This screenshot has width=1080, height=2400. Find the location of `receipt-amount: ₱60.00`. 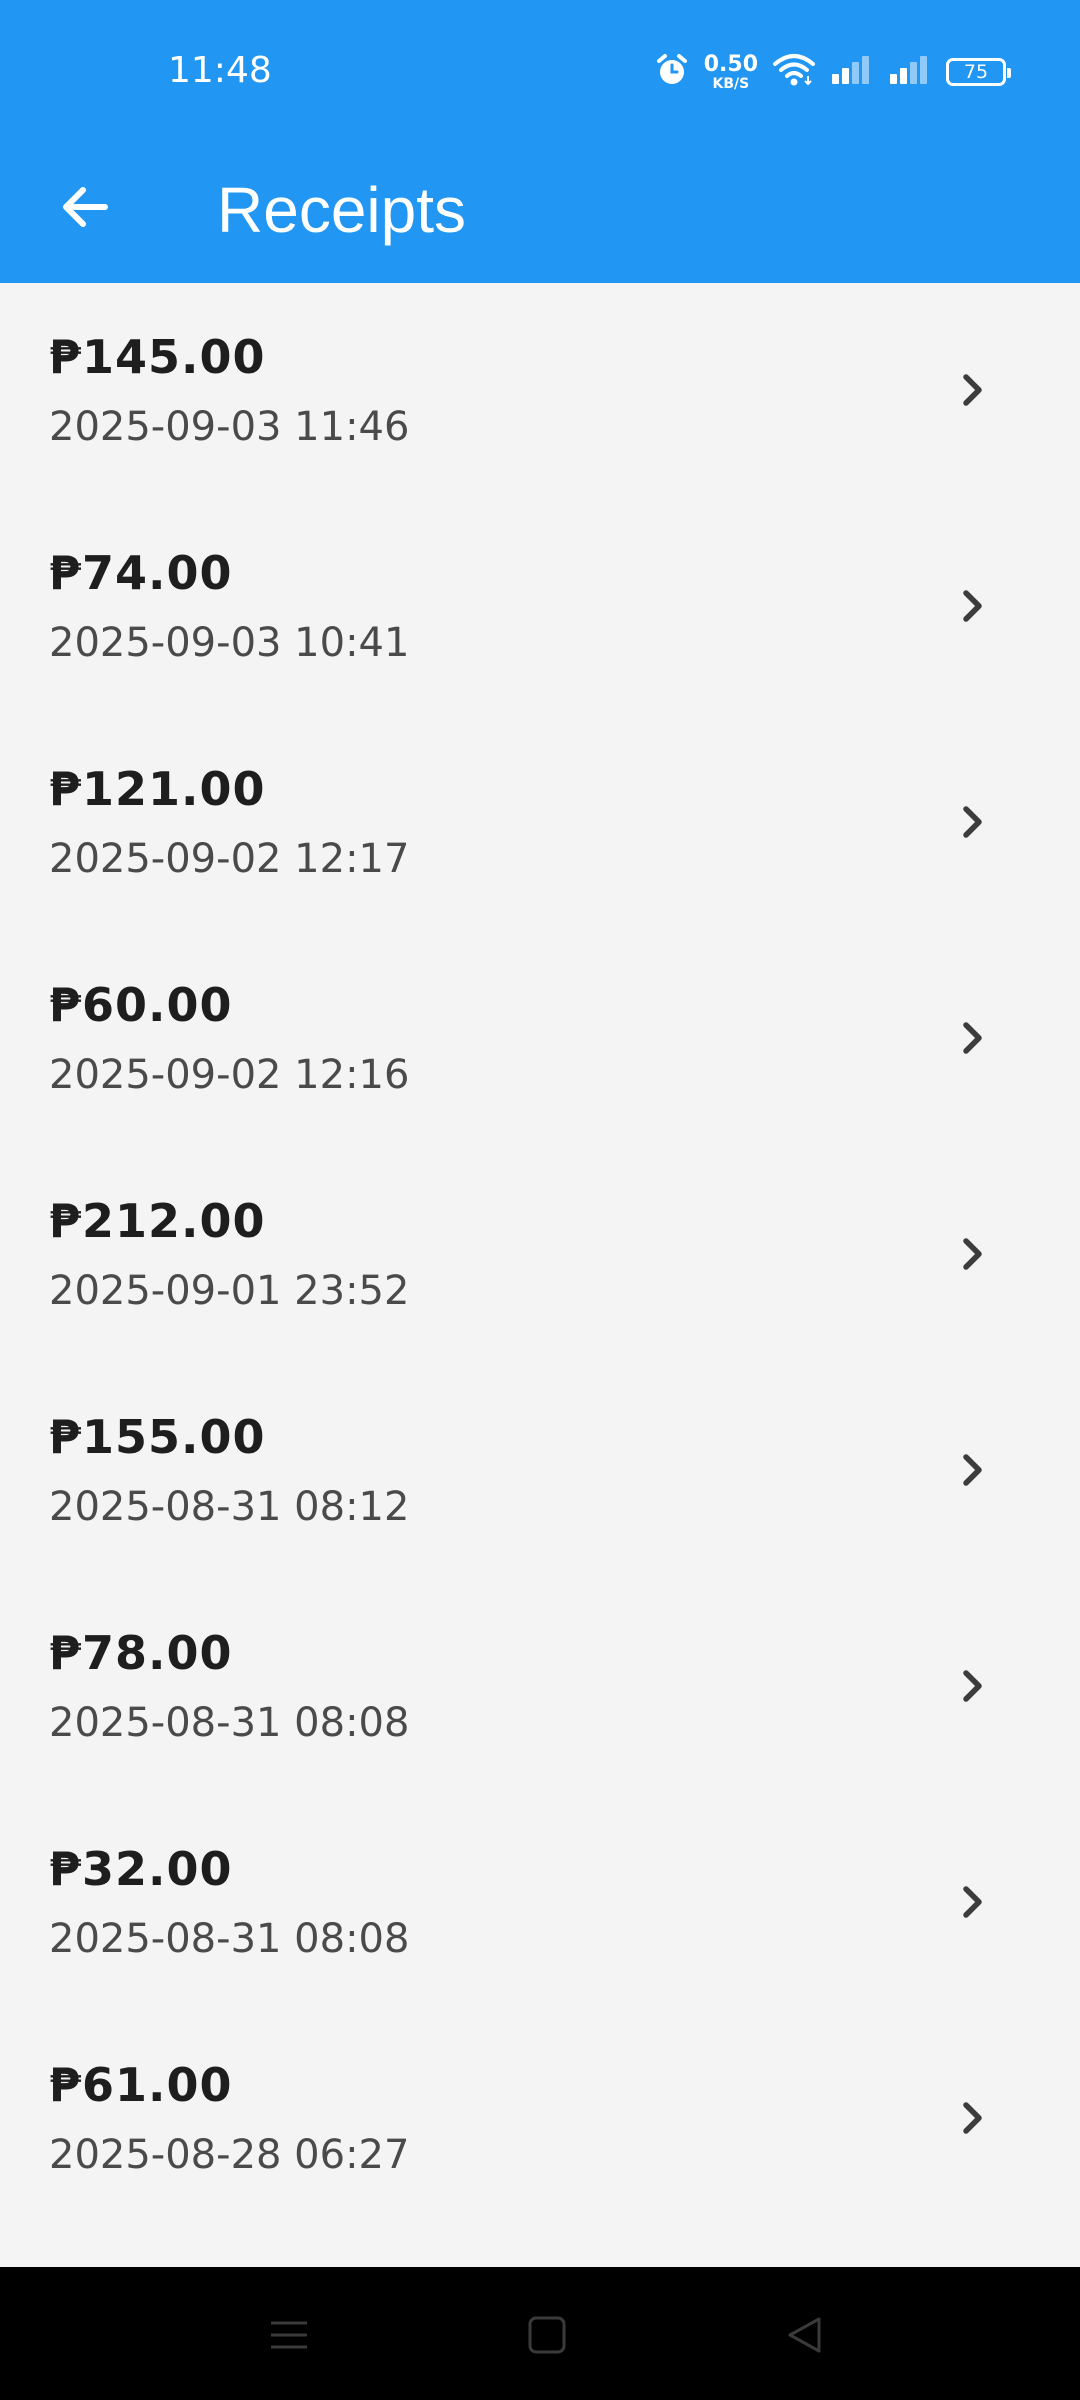

receipt-amount: ₱60.00 is located at coordinates (141, 1005).